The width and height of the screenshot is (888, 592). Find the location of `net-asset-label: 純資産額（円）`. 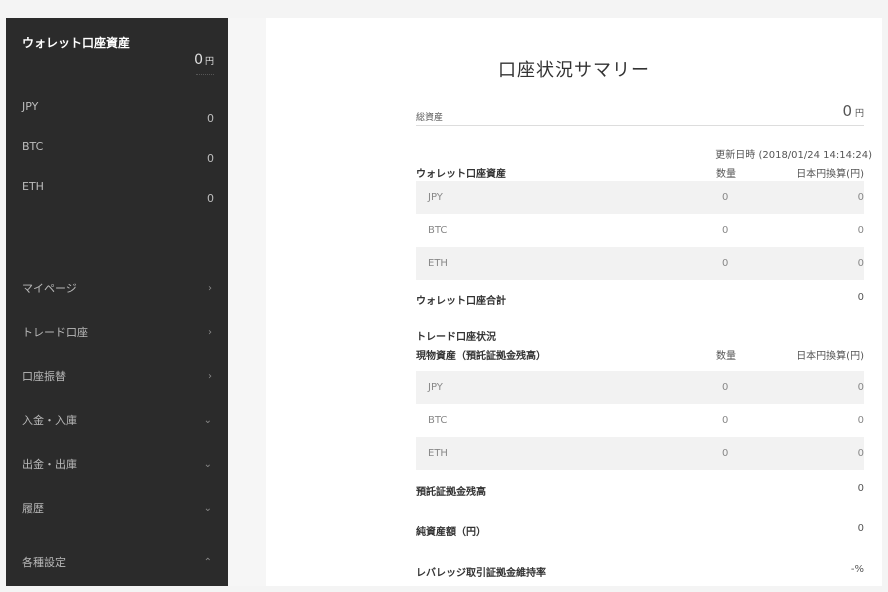

net-asset-label: 純資産額（円） is located at coordinates (451, 532).